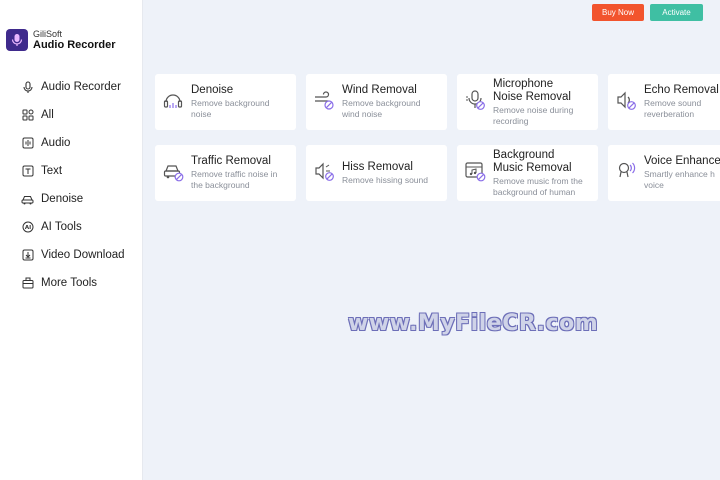  I want to click on hiss-icon, so click(324, 171).